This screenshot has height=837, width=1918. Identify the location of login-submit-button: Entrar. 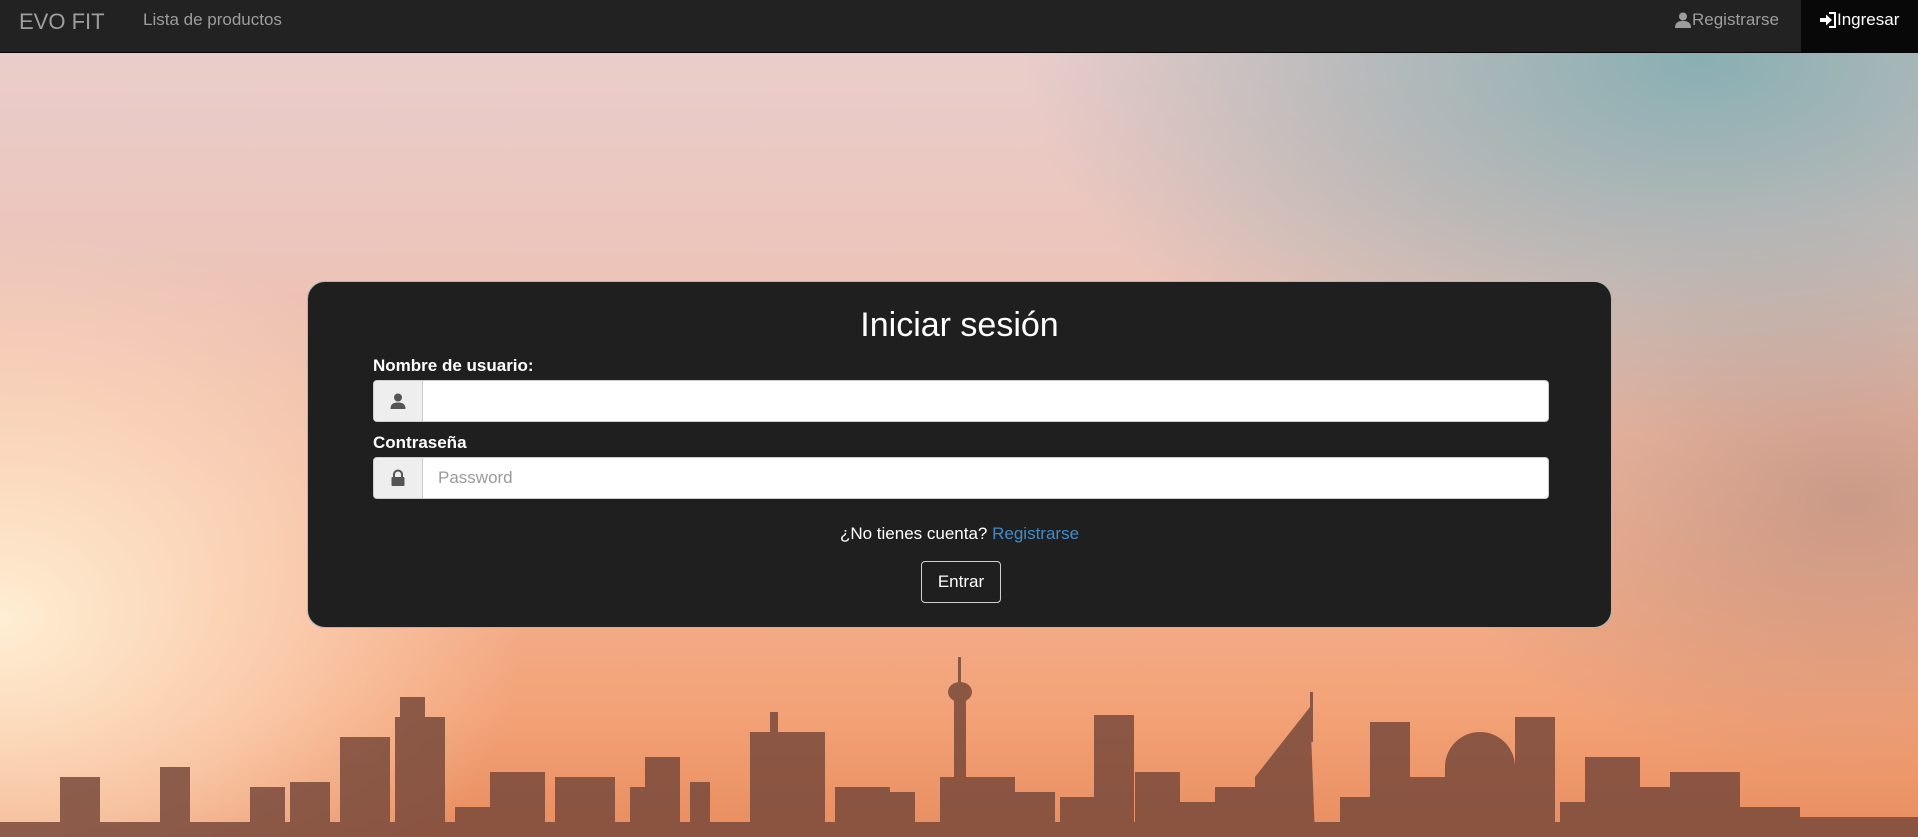
(961, 582).